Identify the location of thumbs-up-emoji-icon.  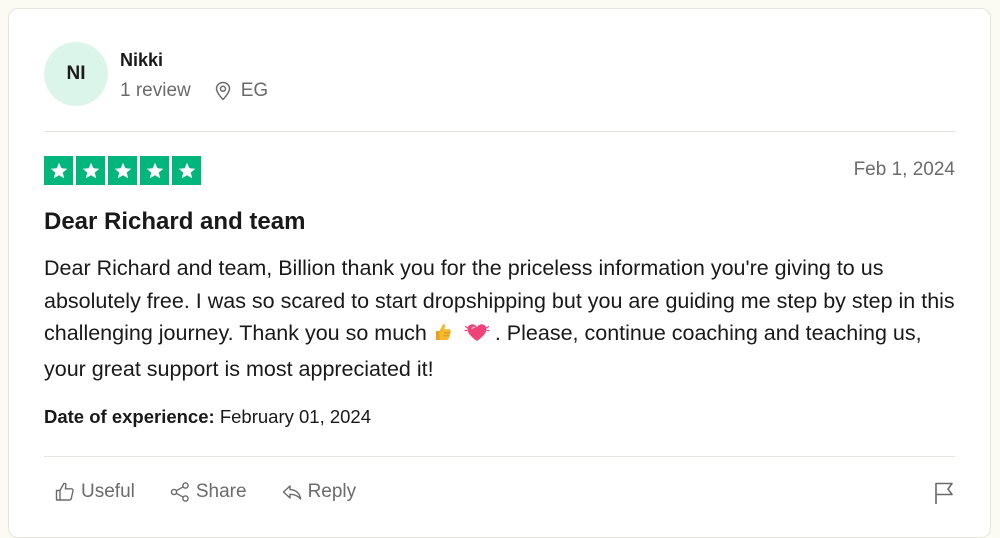
(443, 336).